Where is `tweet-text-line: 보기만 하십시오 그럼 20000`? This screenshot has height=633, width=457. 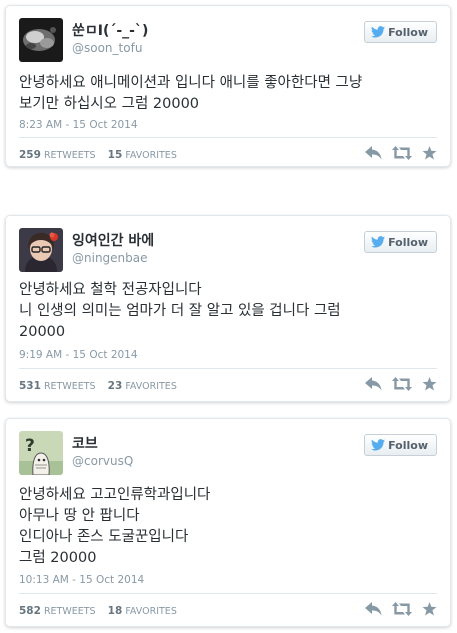 tweet-text-line: 보기만 하십시오 그럼 20000 is located at coordinates (109, 104).